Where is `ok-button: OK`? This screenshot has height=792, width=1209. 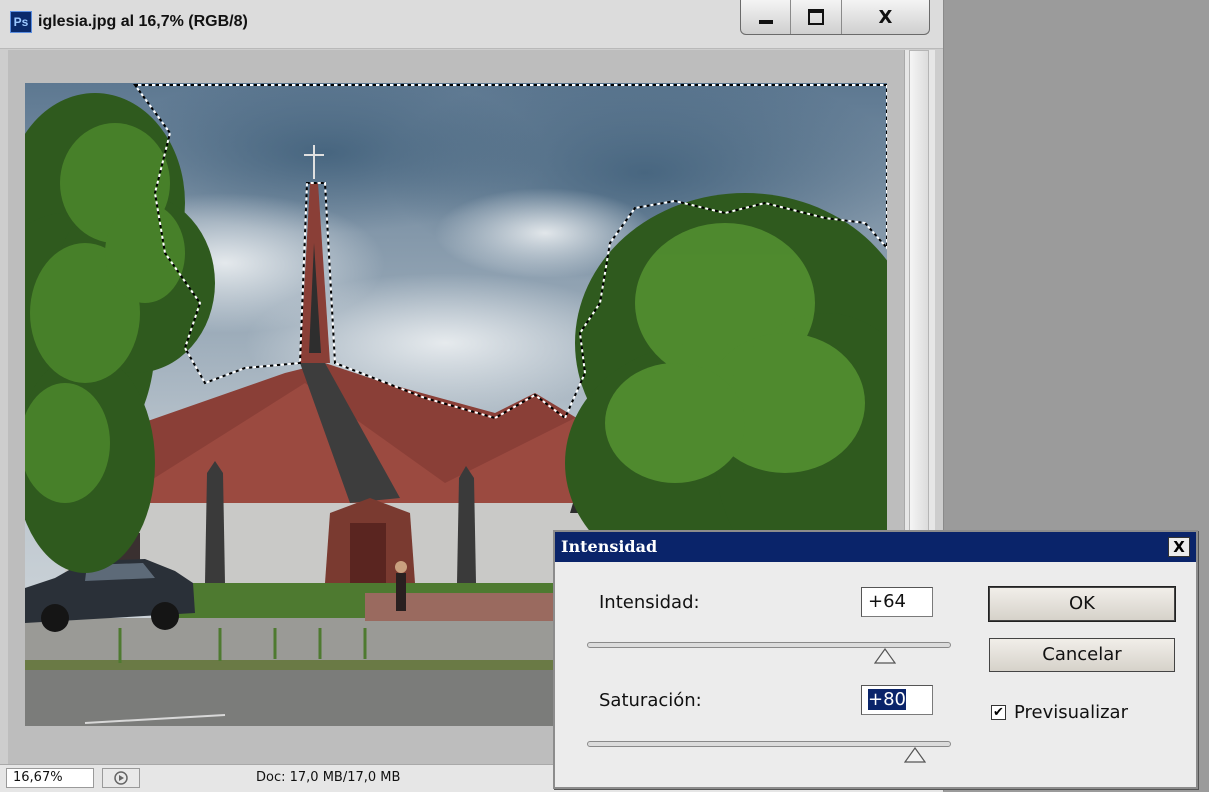
ok-button: OK is located at coordinates (1082, 604).